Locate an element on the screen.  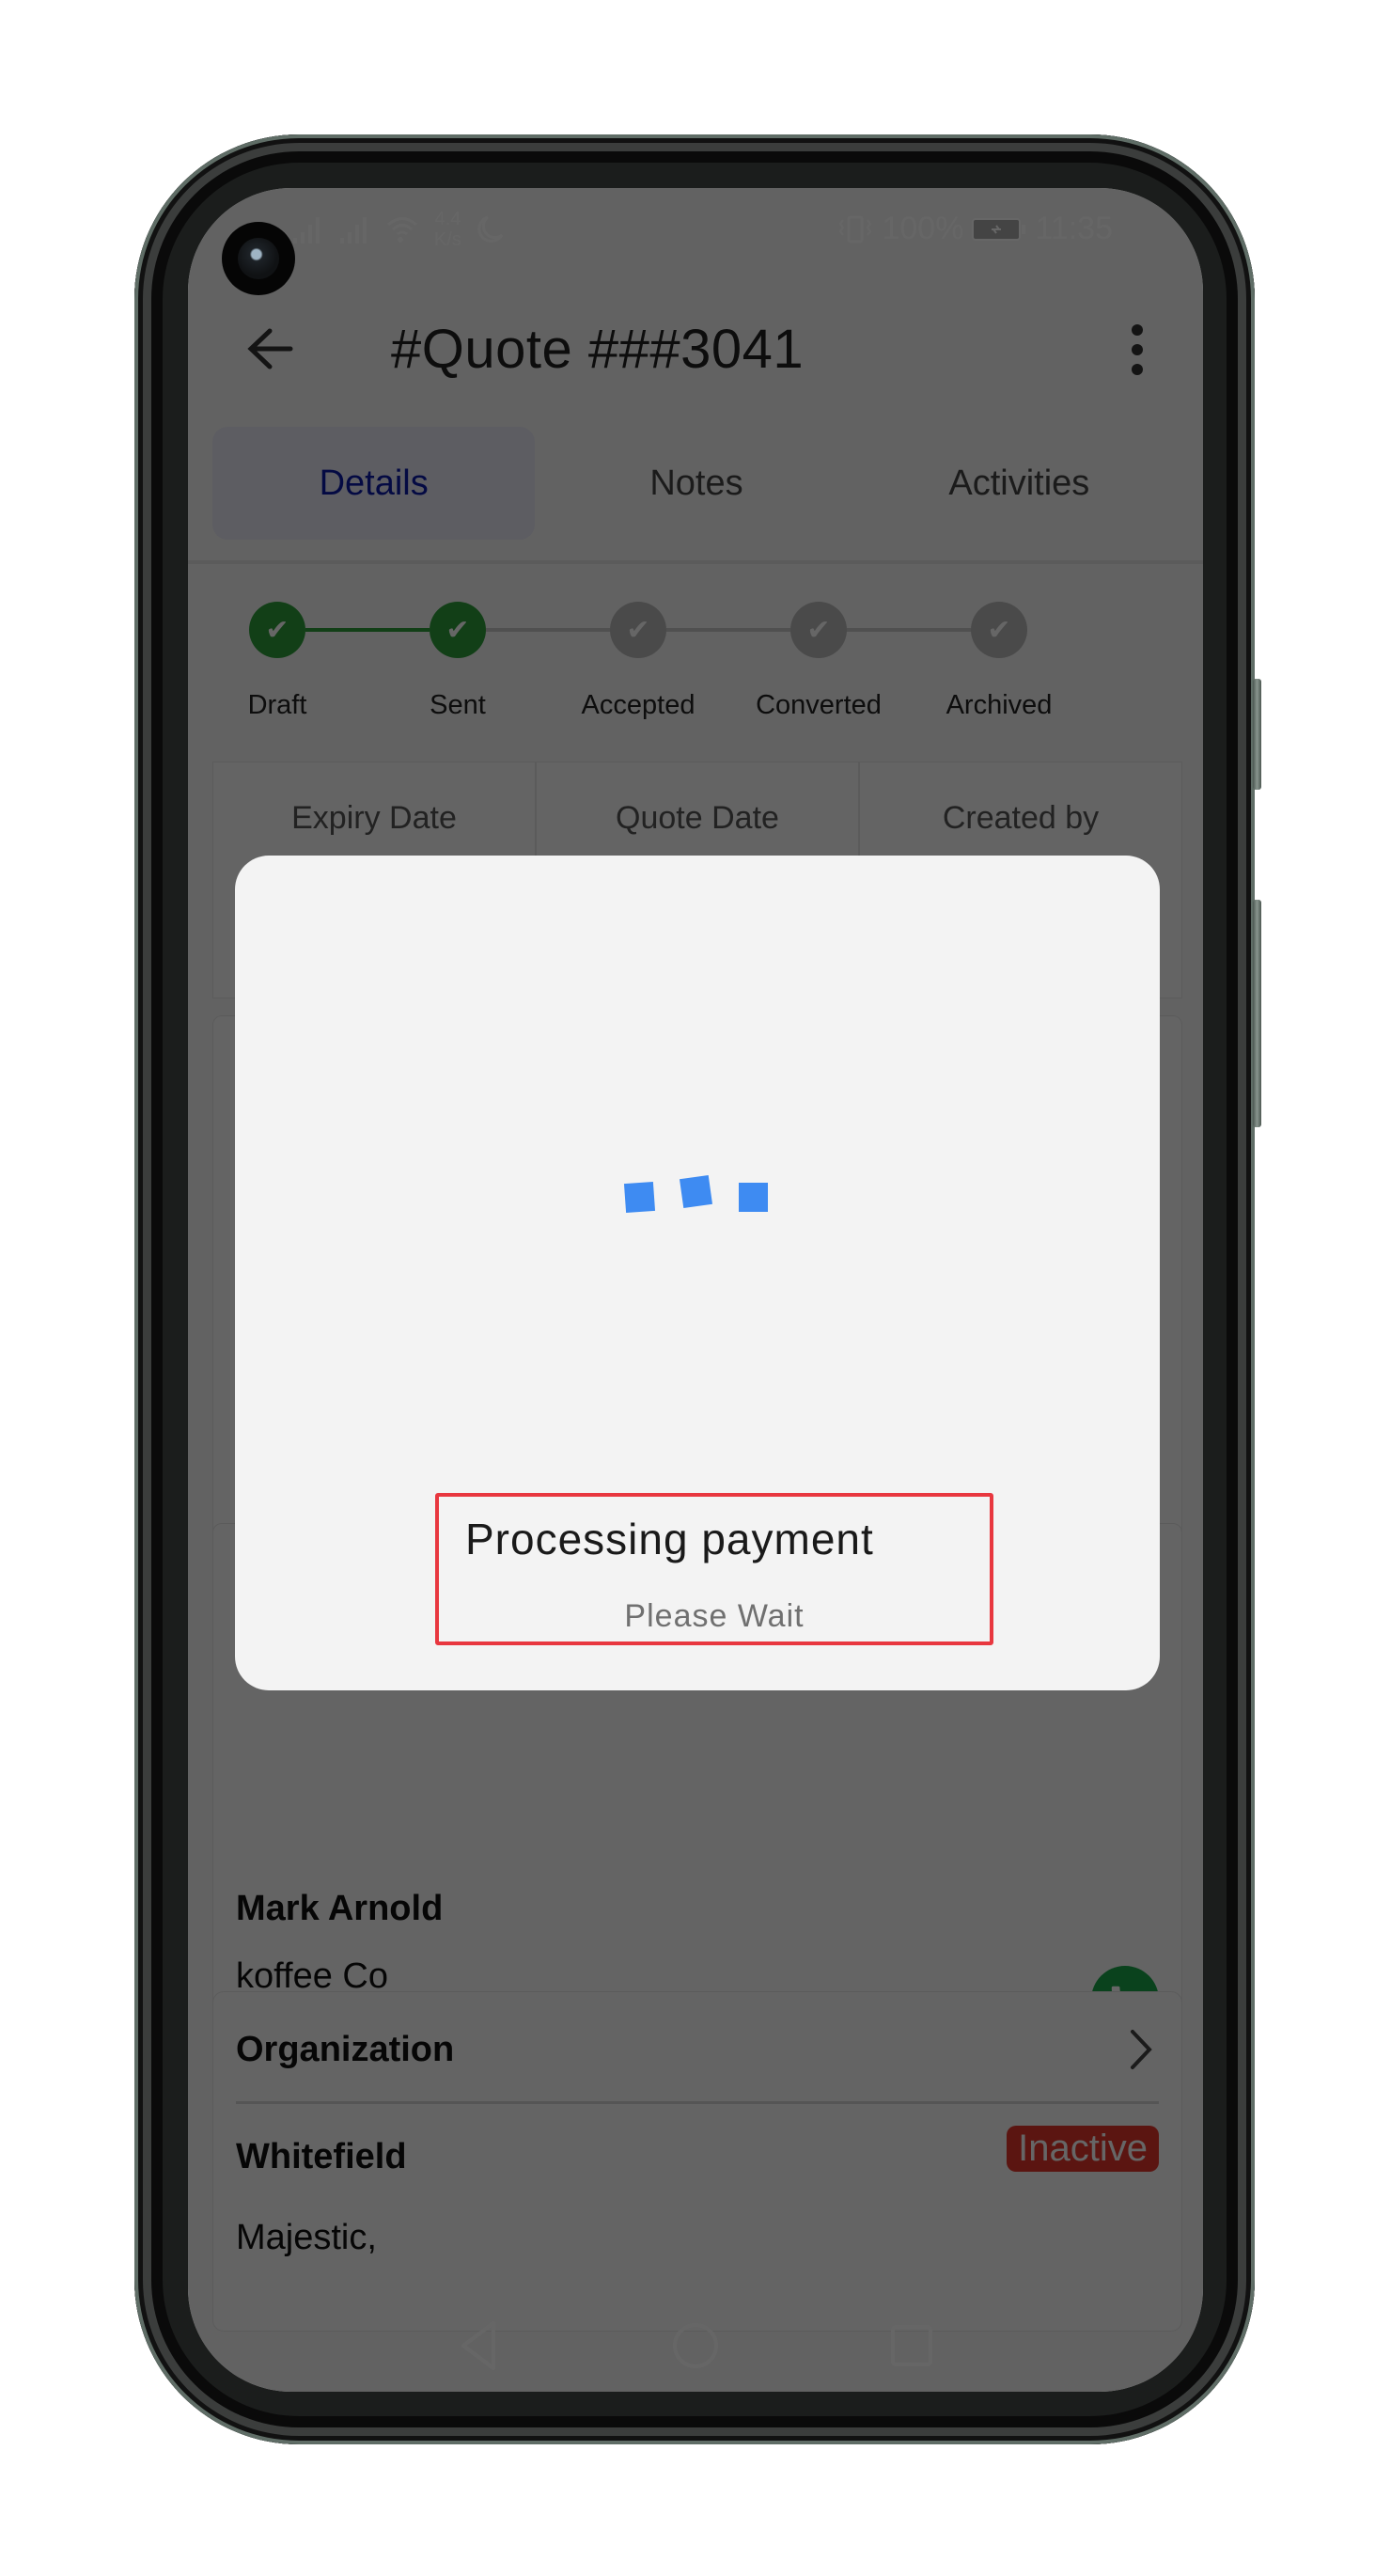
dialog-subtitle: Please Wait is located at coordinates (715, 1616).